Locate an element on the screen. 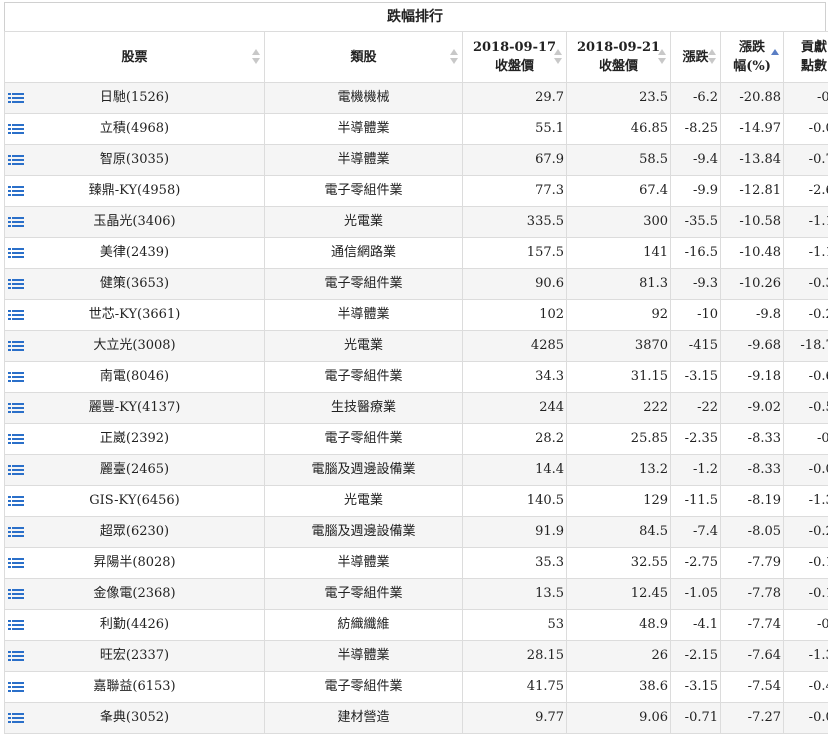 The image size is (828, 736). table-row: 立積(4968) 半導體業 55.1 46.85 -8.25 -14.97 -0.07 is located at coordinates (415, 129).